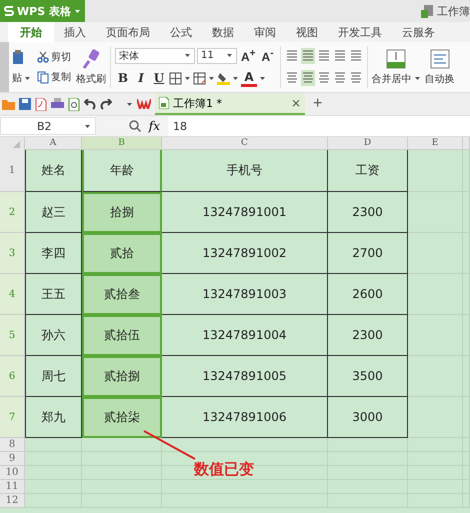 This screenshot has height=513, width=470. What do you see at coordinates (223, 32) in the screenshot?
I see `ribbon-tab: 数据` at bounding box center [223, 32].